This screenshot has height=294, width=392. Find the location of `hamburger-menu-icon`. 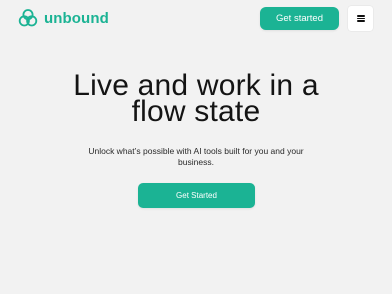

hamburger-menu-icon is located at coordinates (360, 18).